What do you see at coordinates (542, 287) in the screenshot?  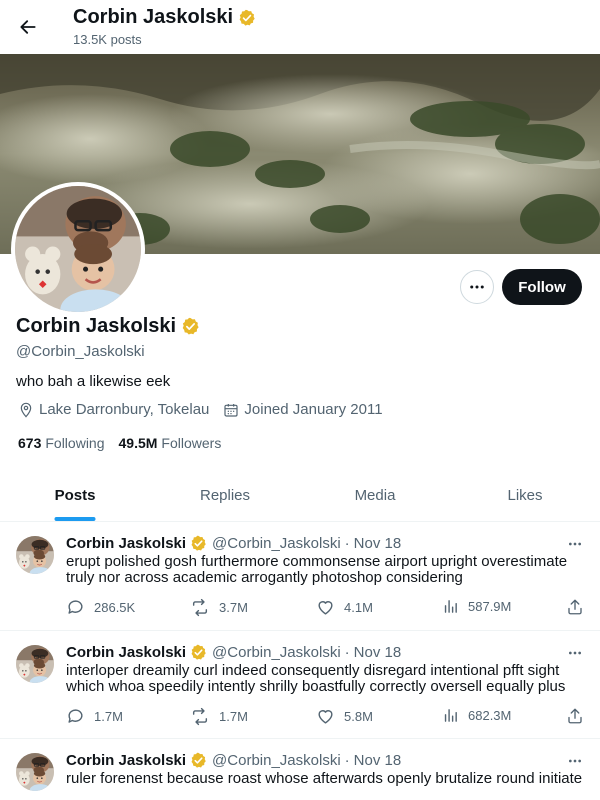 I see `follow-button: Follow` at bounding box center [542, 287].